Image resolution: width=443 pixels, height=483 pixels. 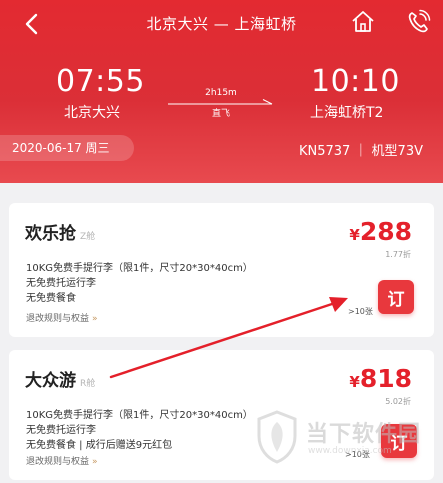 I want to click on price-value: 818, so click(x=385, y=378).